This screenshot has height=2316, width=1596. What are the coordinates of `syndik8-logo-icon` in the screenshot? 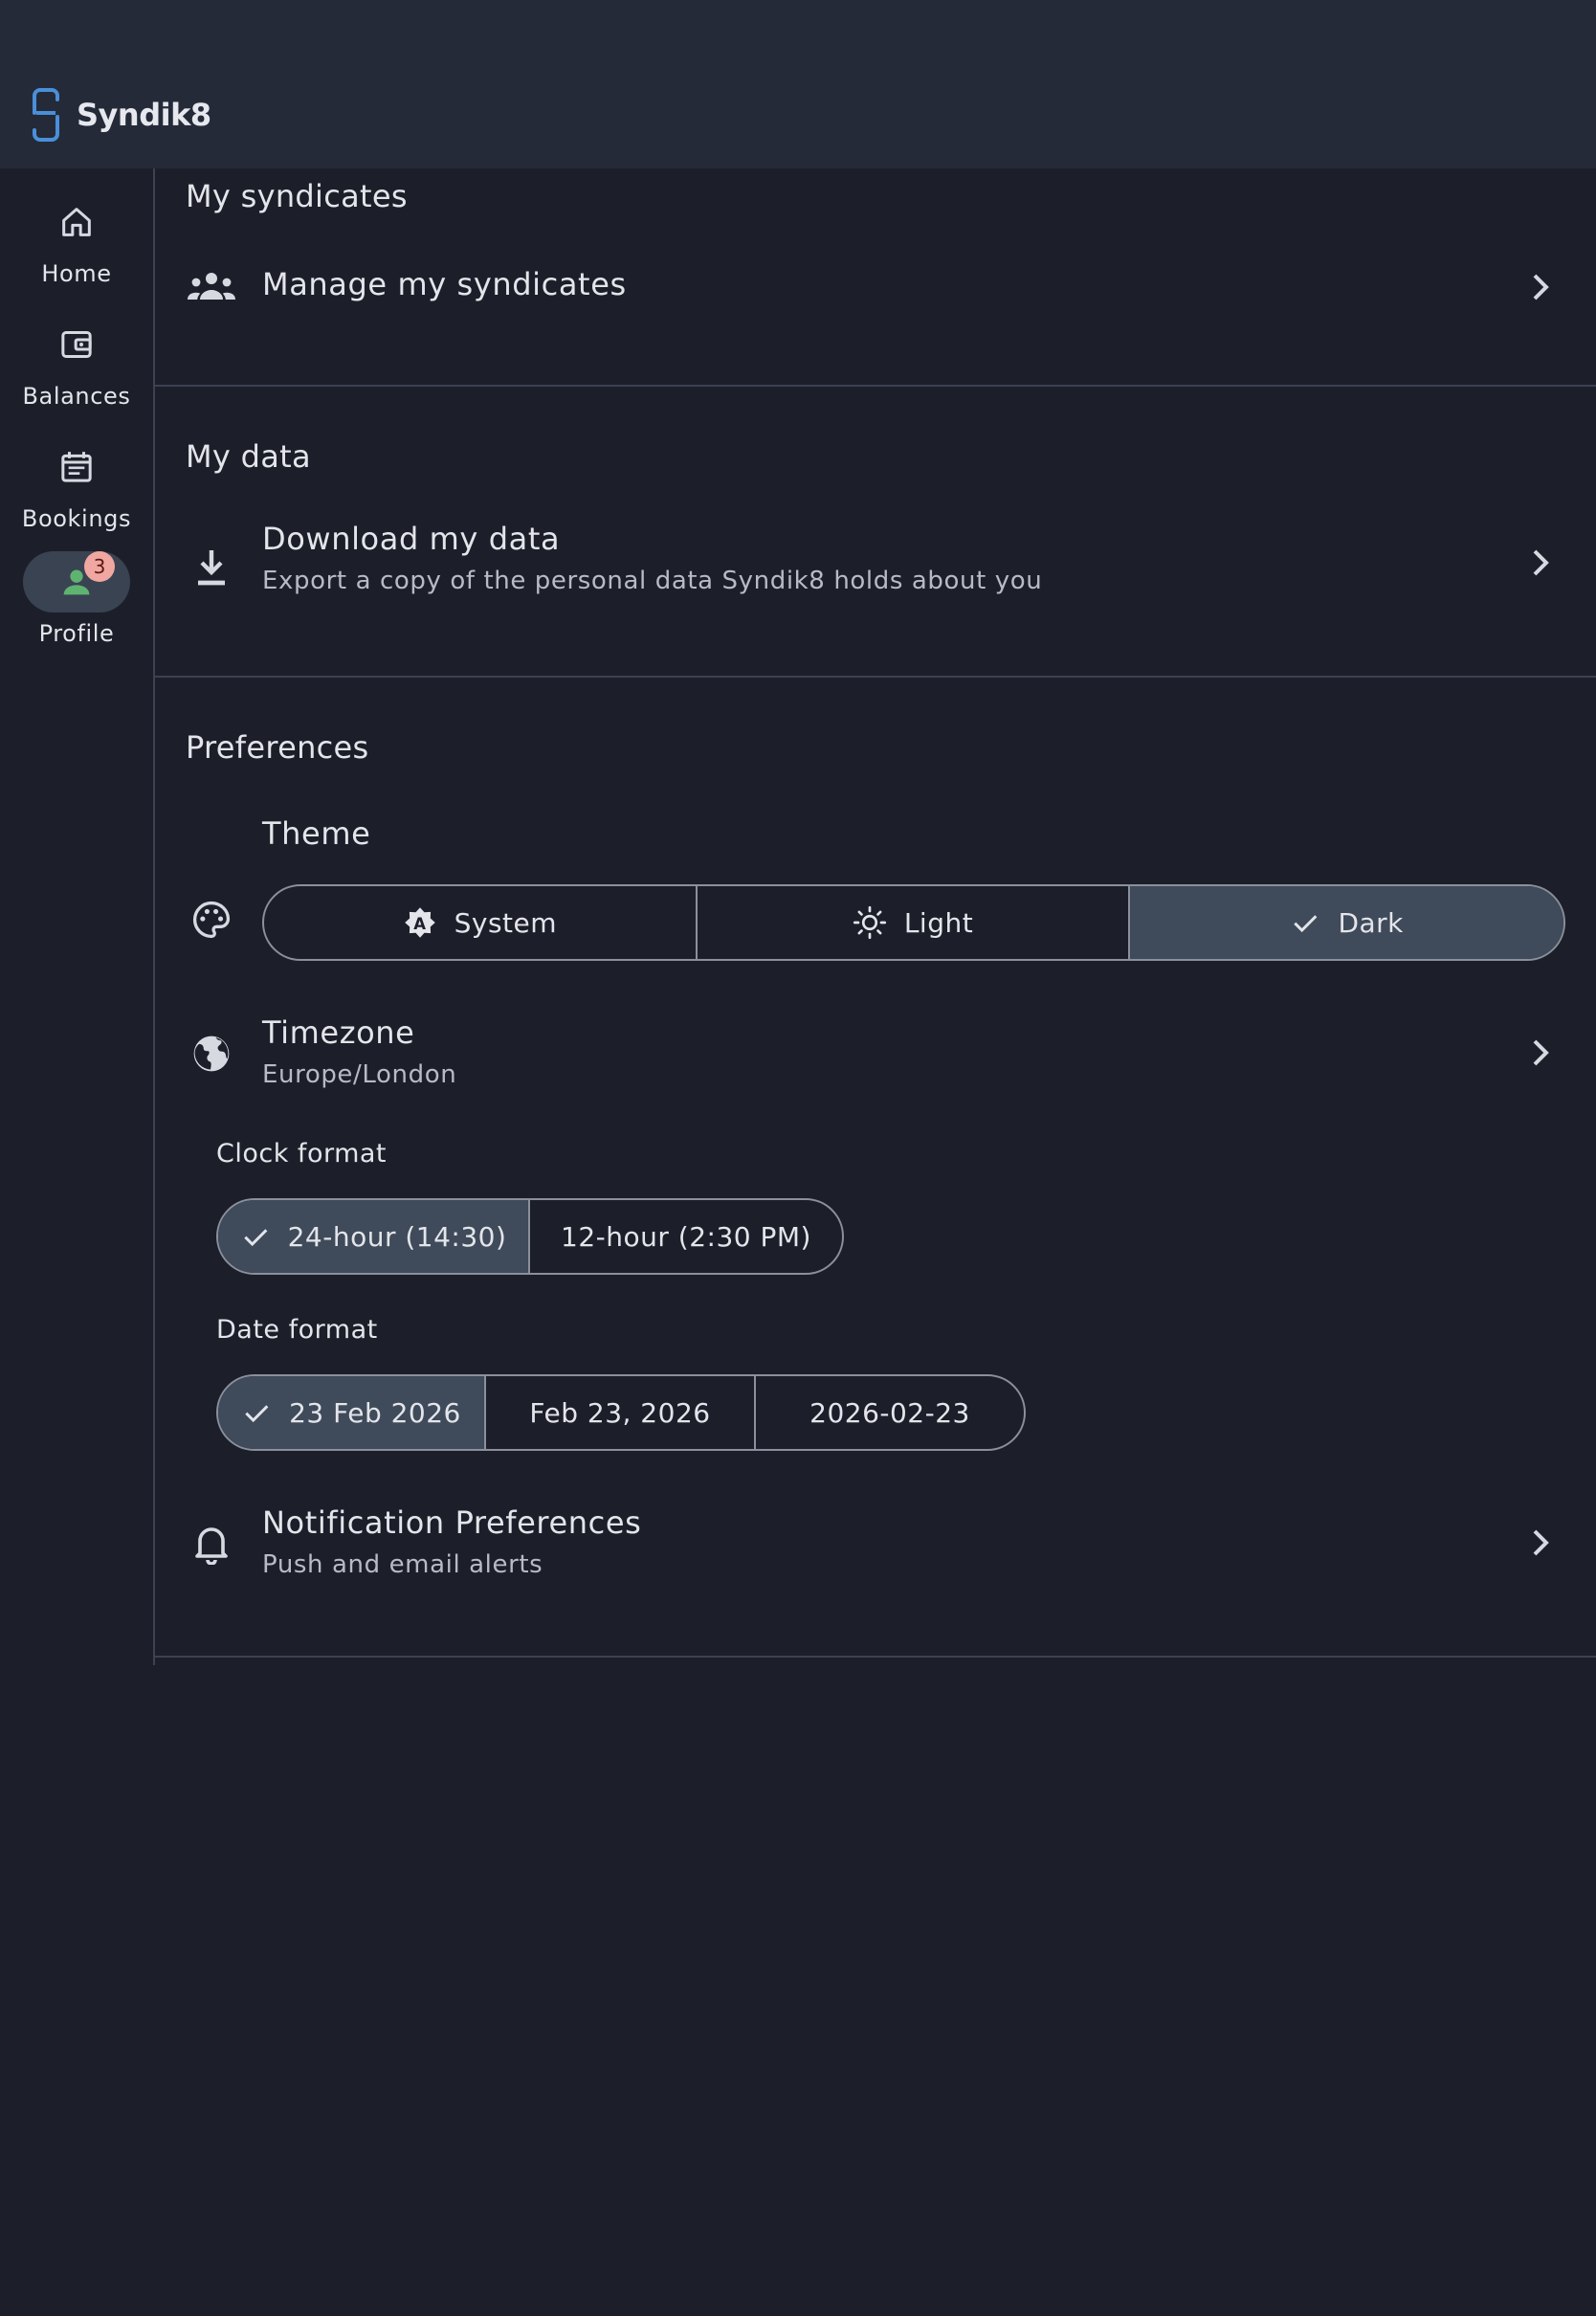 It's located at (46, 115).